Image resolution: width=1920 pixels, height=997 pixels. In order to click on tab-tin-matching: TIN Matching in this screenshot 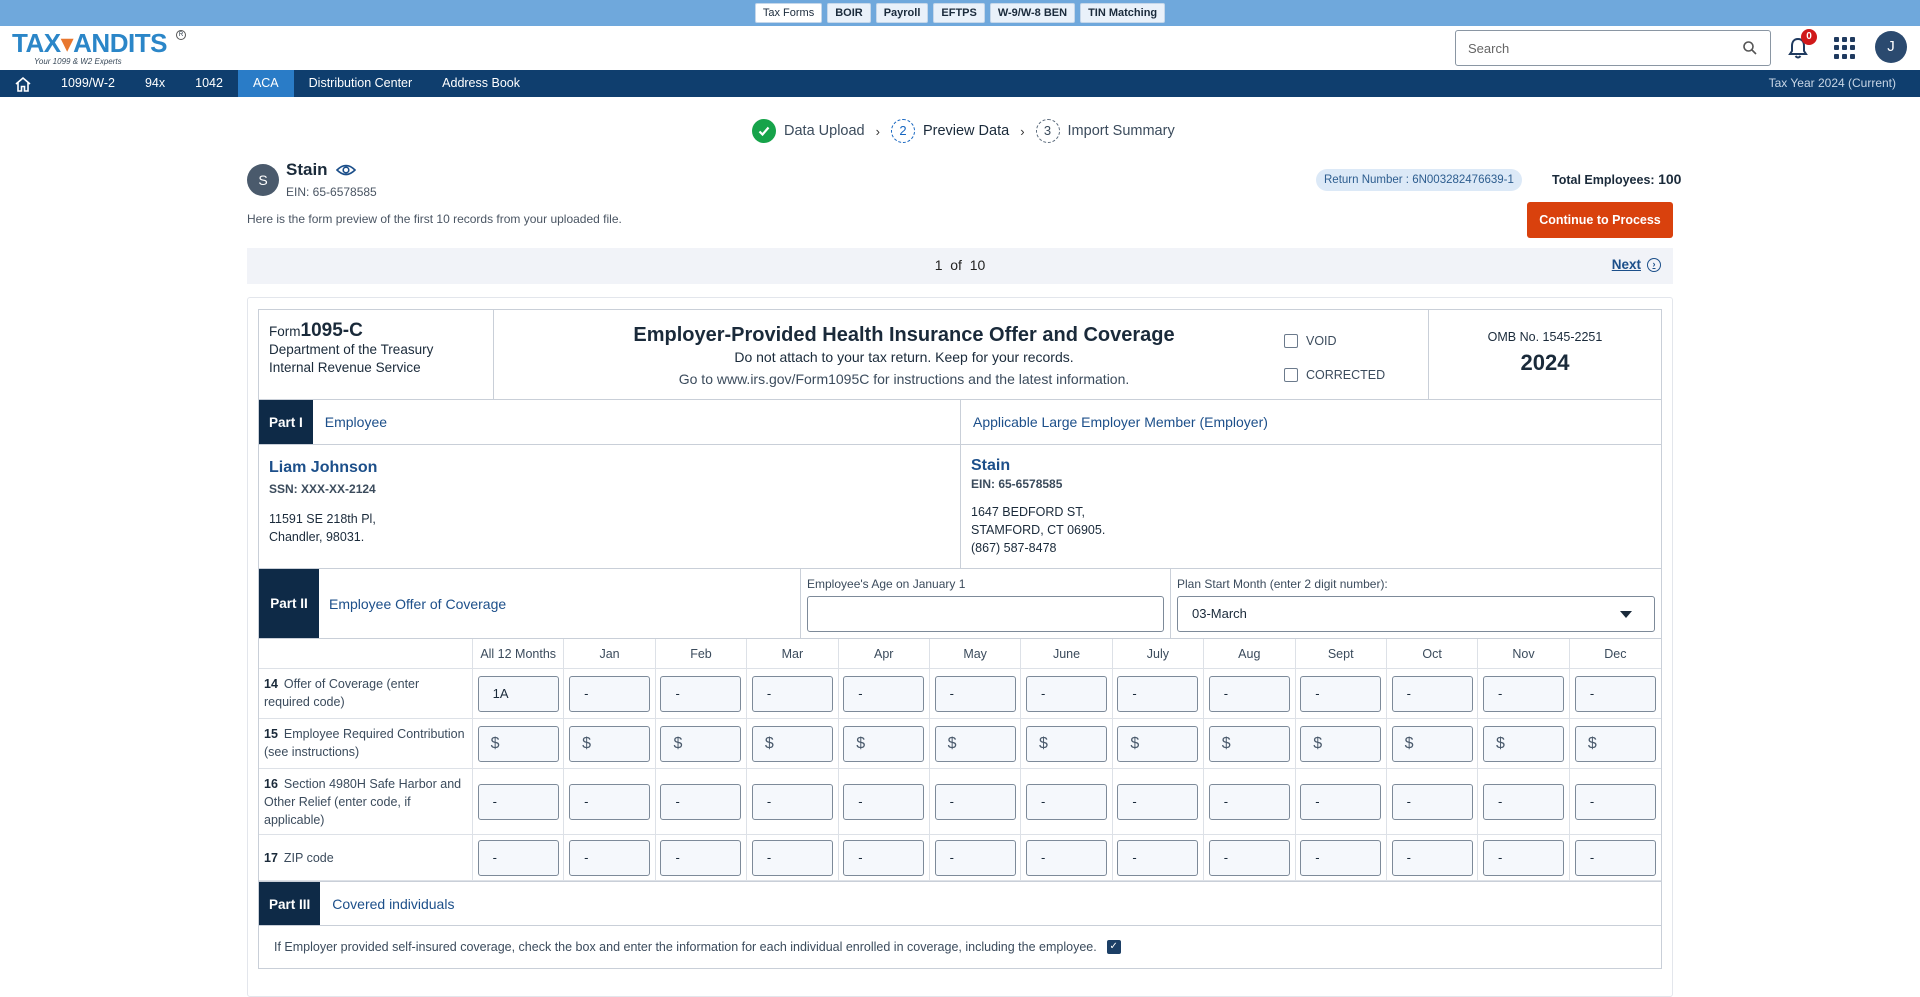, I will do `click(1123, 13)`.